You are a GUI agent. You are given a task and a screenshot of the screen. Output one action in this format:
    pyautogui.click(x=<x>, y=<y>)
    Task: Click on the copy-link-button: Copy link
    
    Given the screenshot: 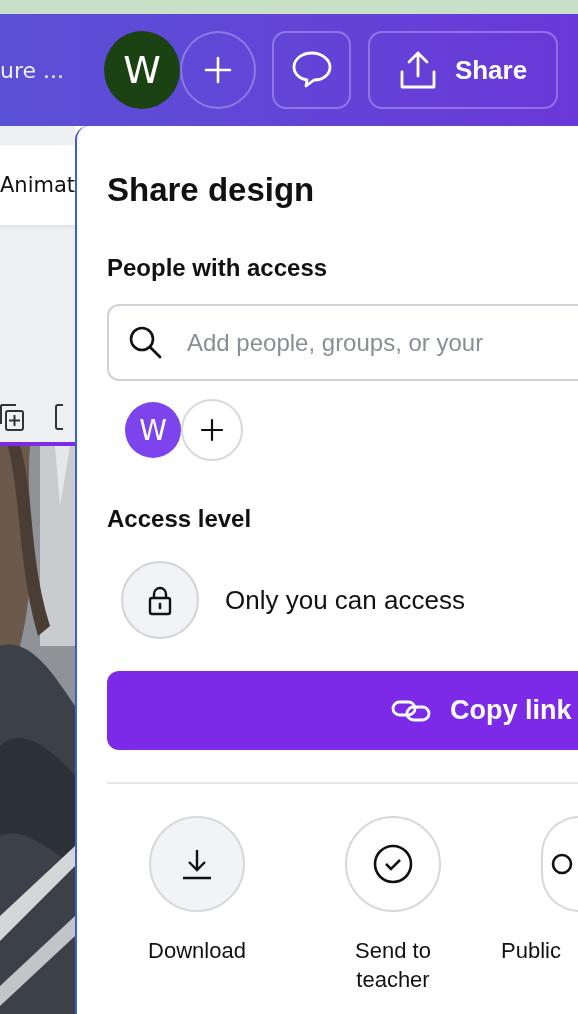 What is the action you would take?
    pyautogui.click(x=342, y=710)
    